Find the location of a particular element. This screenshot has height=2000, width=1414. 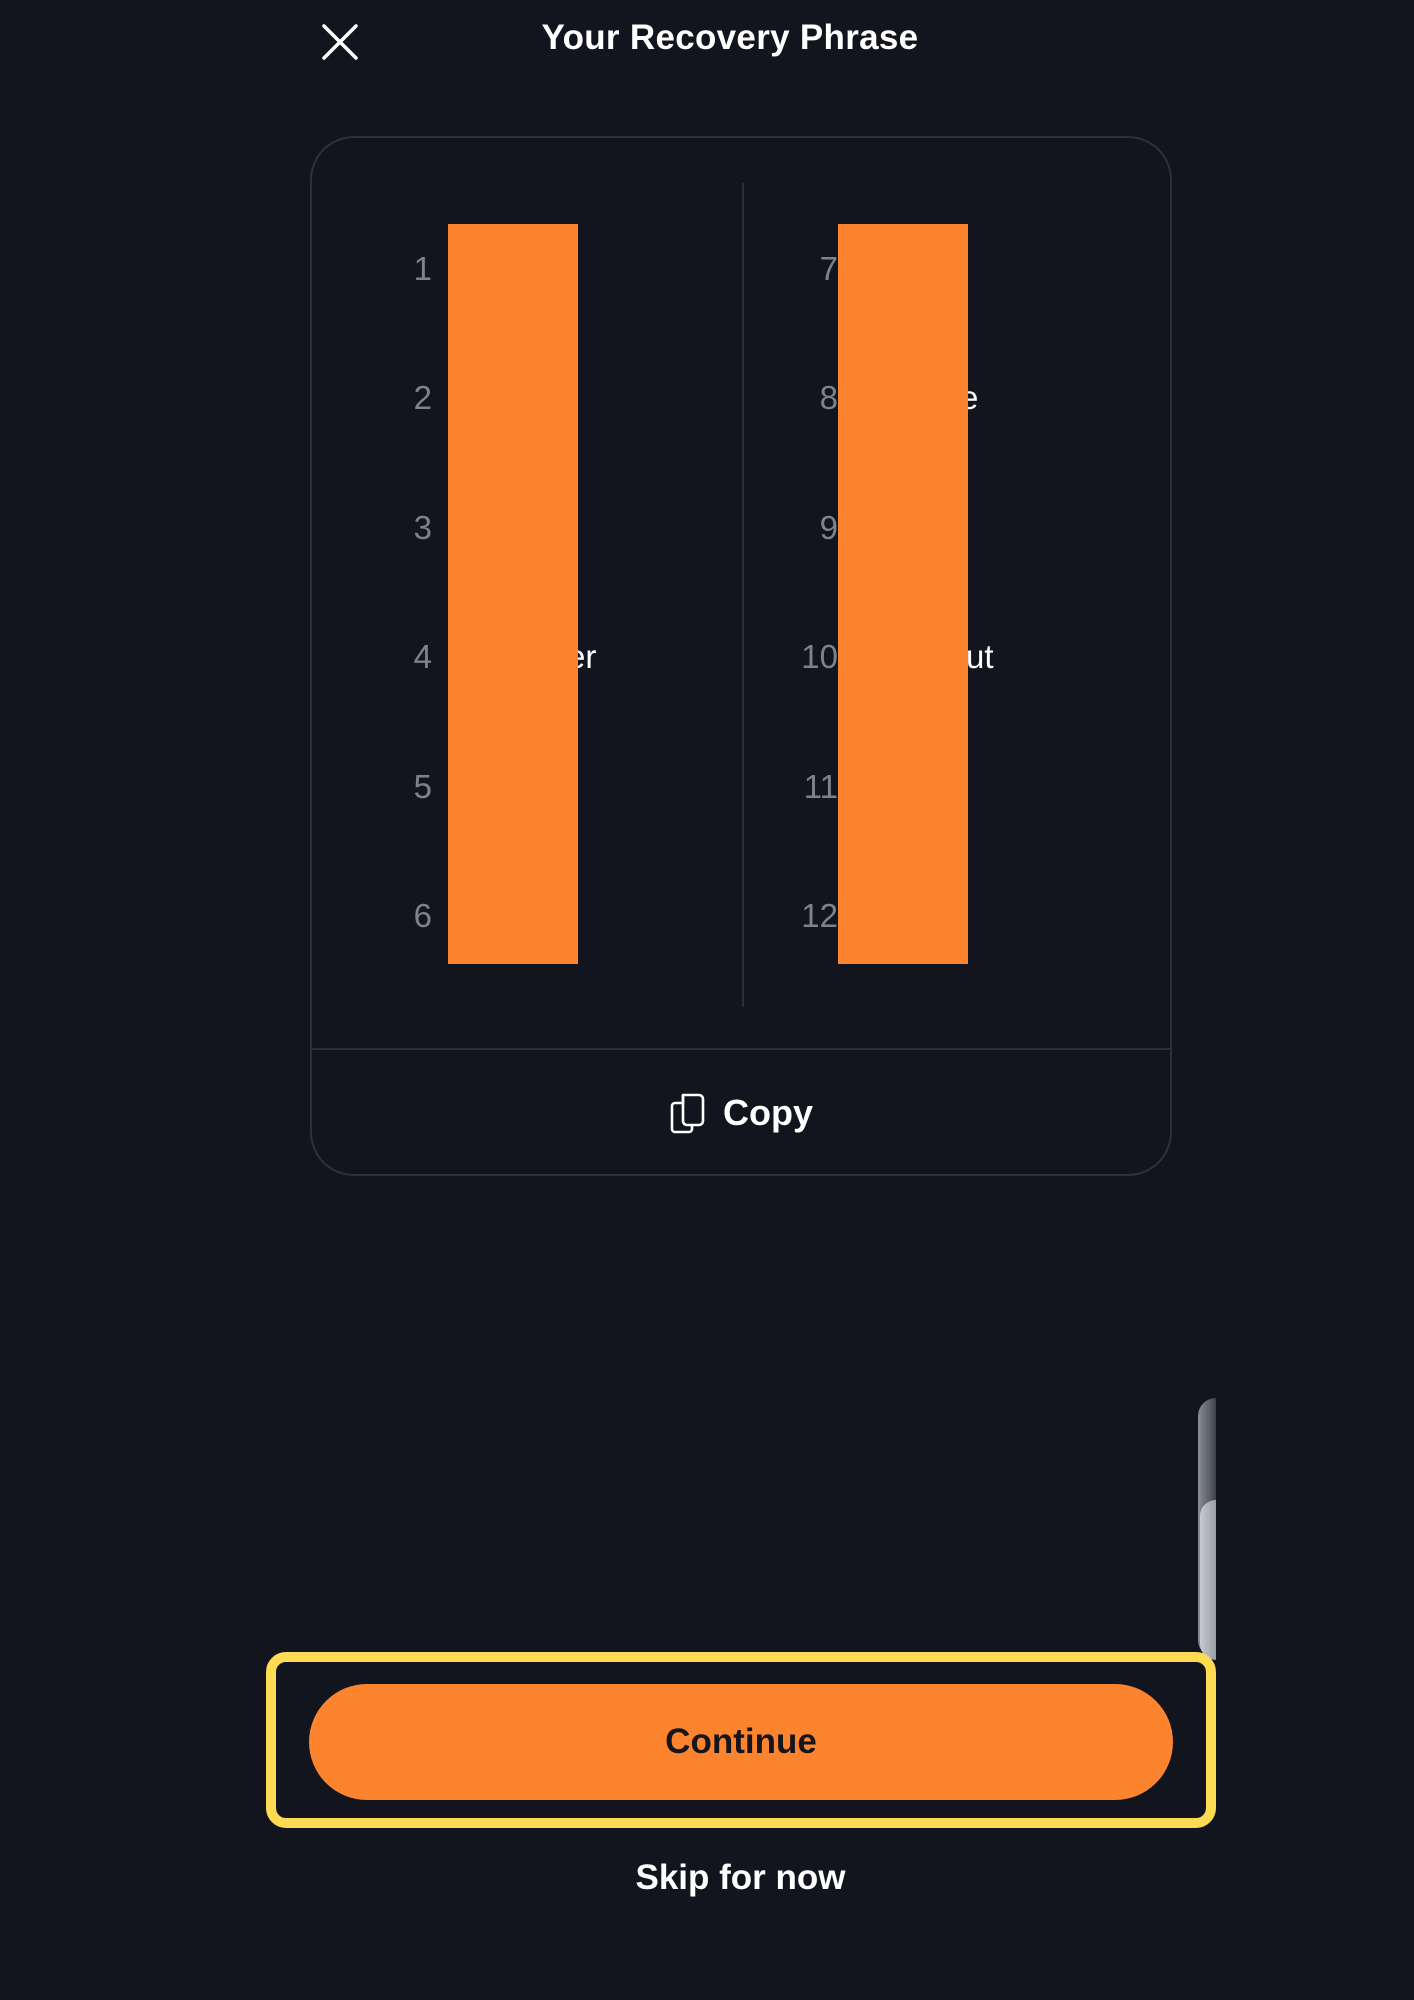

skip-for-now-link: Skip for now is located at coordinates (707, 1878).